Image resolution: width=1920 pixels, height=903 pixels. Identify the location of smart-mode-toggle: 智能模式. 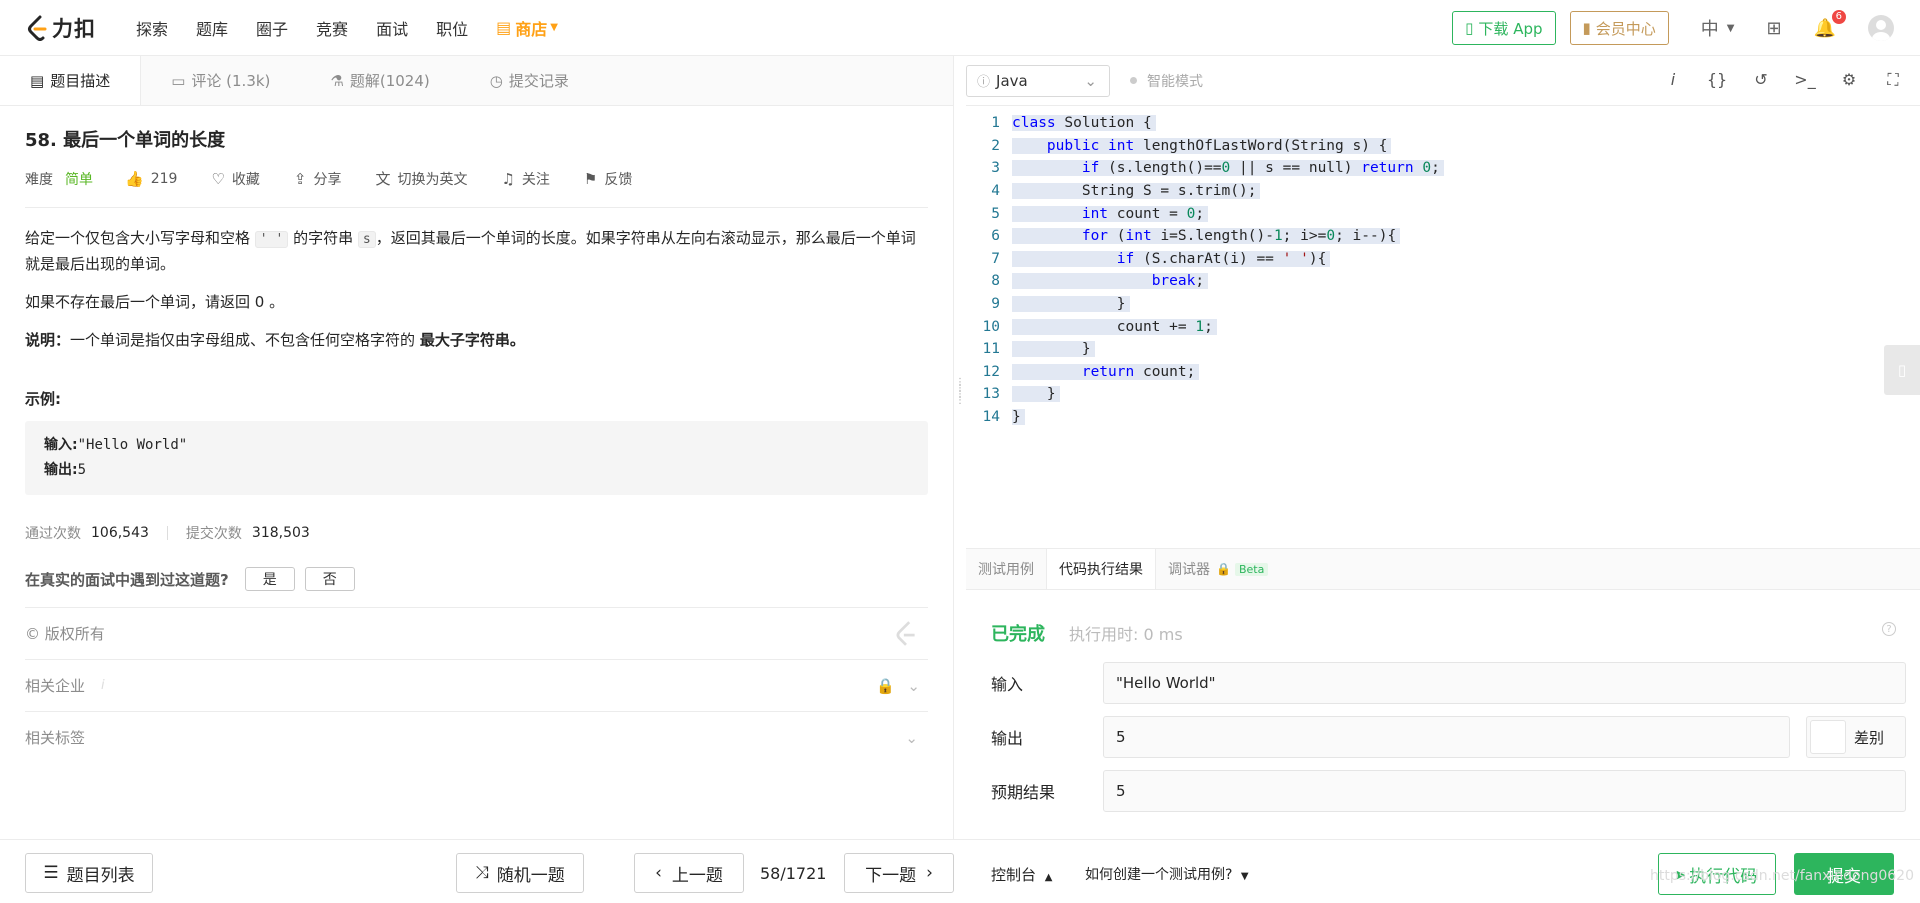
(1166, 81).